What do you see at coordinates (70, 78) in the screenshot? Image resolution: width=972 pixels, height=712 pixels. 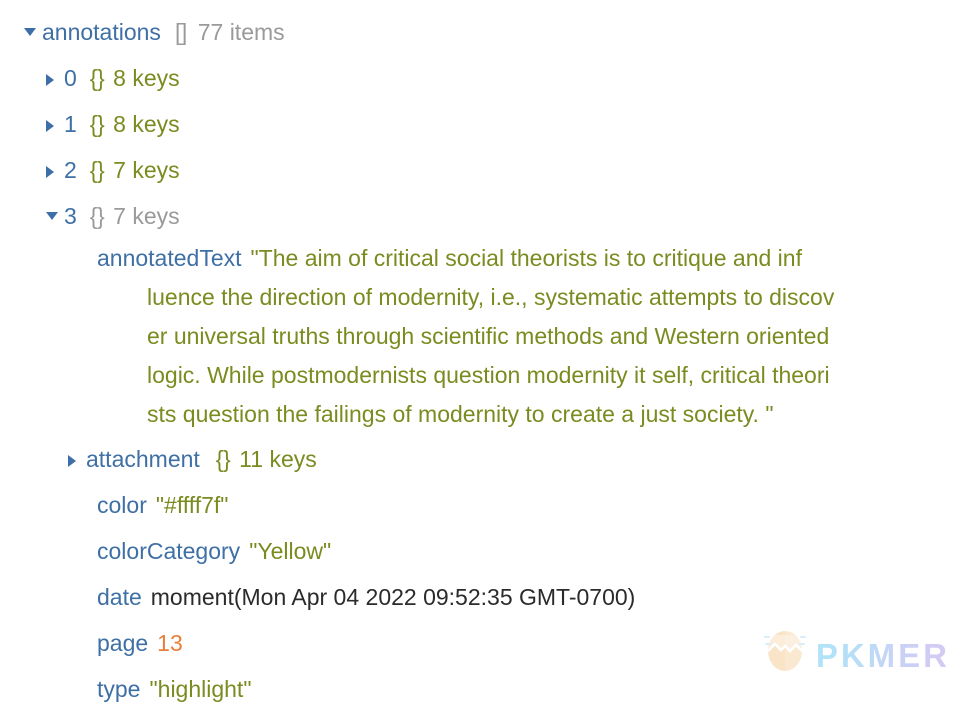 I see `item-index-label: 0` at bounding box center [70, 78].